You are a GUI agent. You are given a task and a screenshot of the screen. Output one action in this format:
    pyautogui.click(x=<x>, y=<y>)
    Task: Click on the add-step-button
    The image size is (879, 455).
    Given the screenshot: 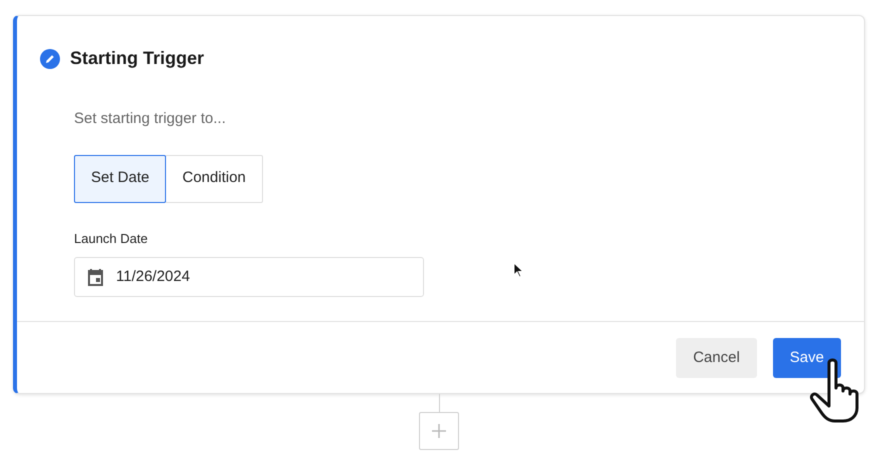 What is the action you would take?
    pyautogui.click(x=439, y=431)
    